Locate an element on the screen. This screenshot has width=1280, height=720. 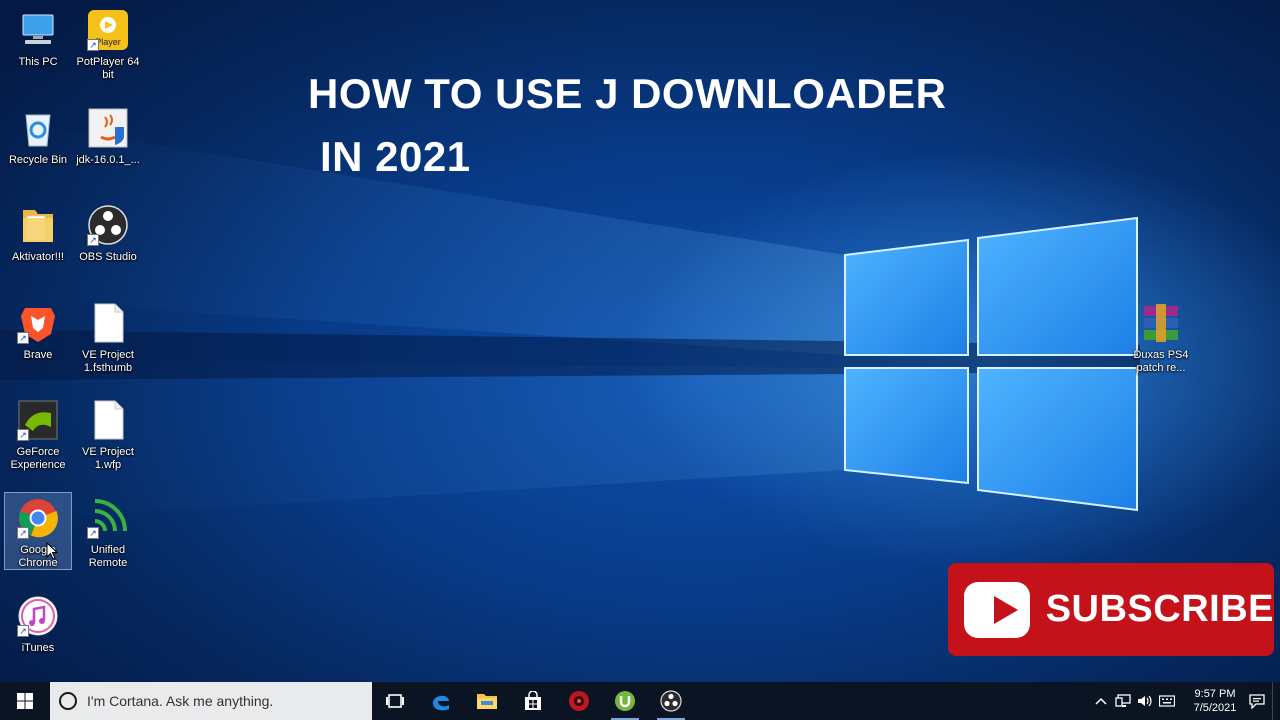
desktop-icon-unified-remote: ↗ Unified Remote is located at coordinates (108, 531).